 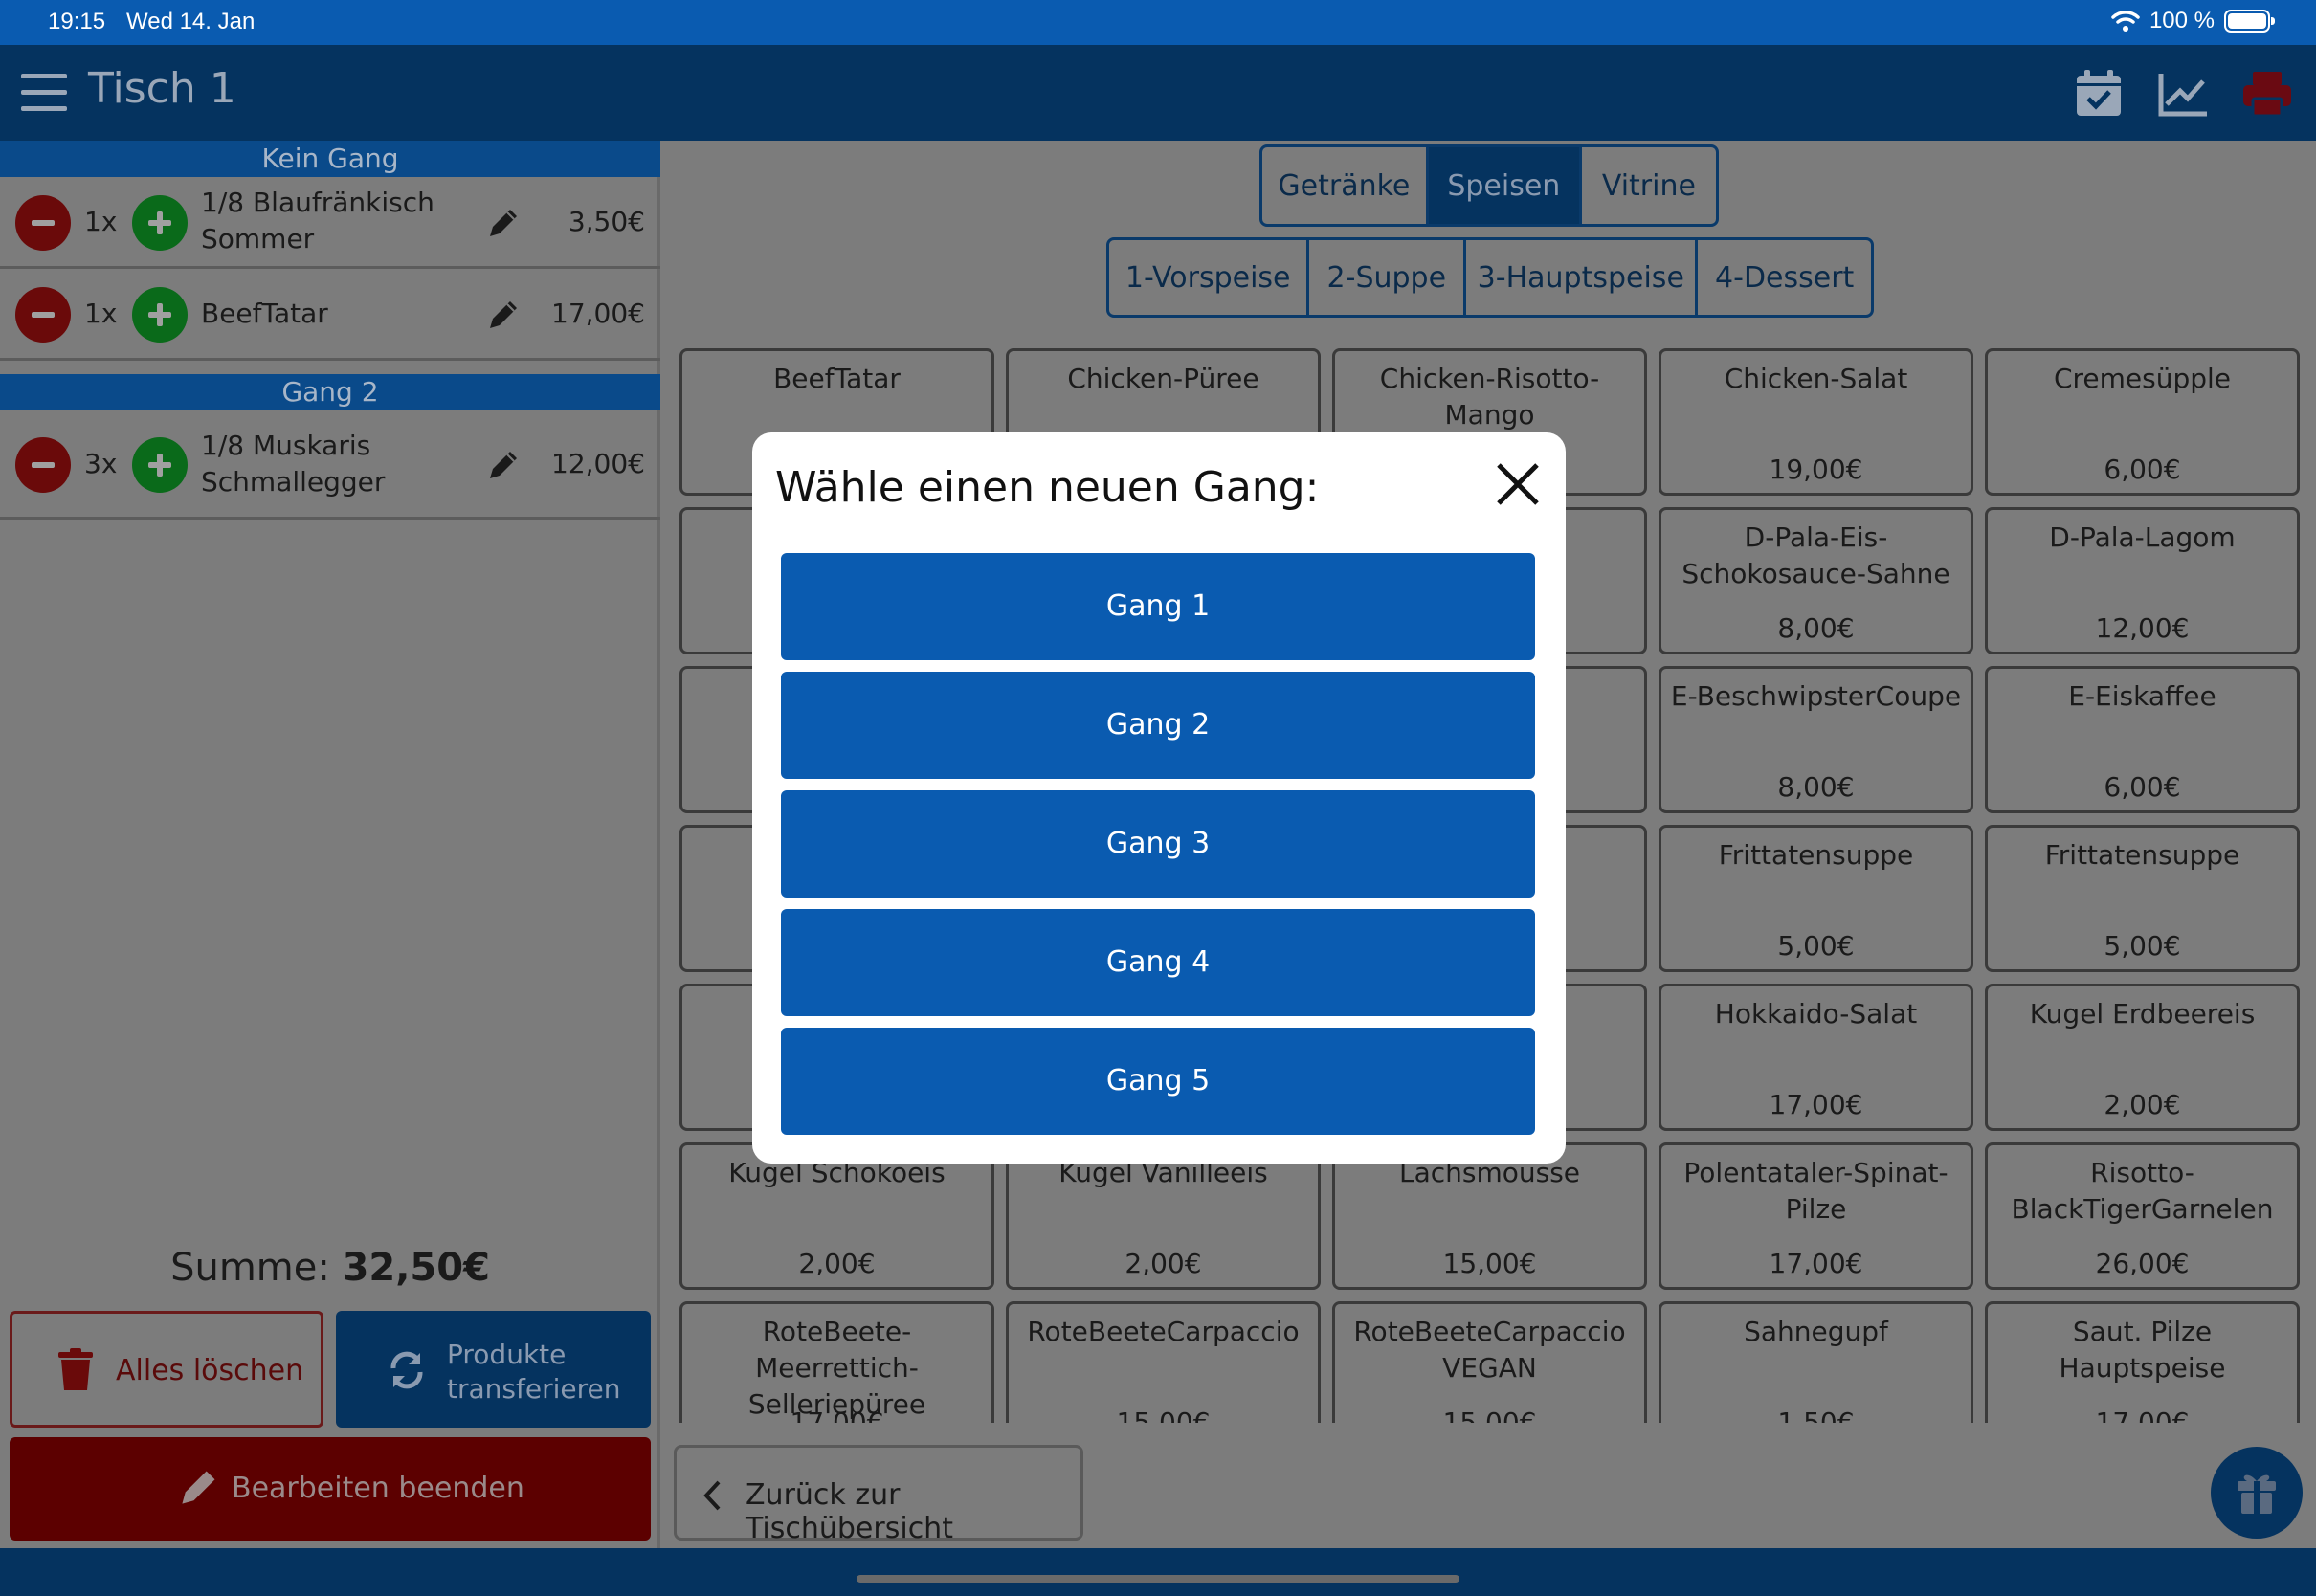 I want to click on product-tile: Lachsmousse 15,00€, so click(x=1489, y=1216).